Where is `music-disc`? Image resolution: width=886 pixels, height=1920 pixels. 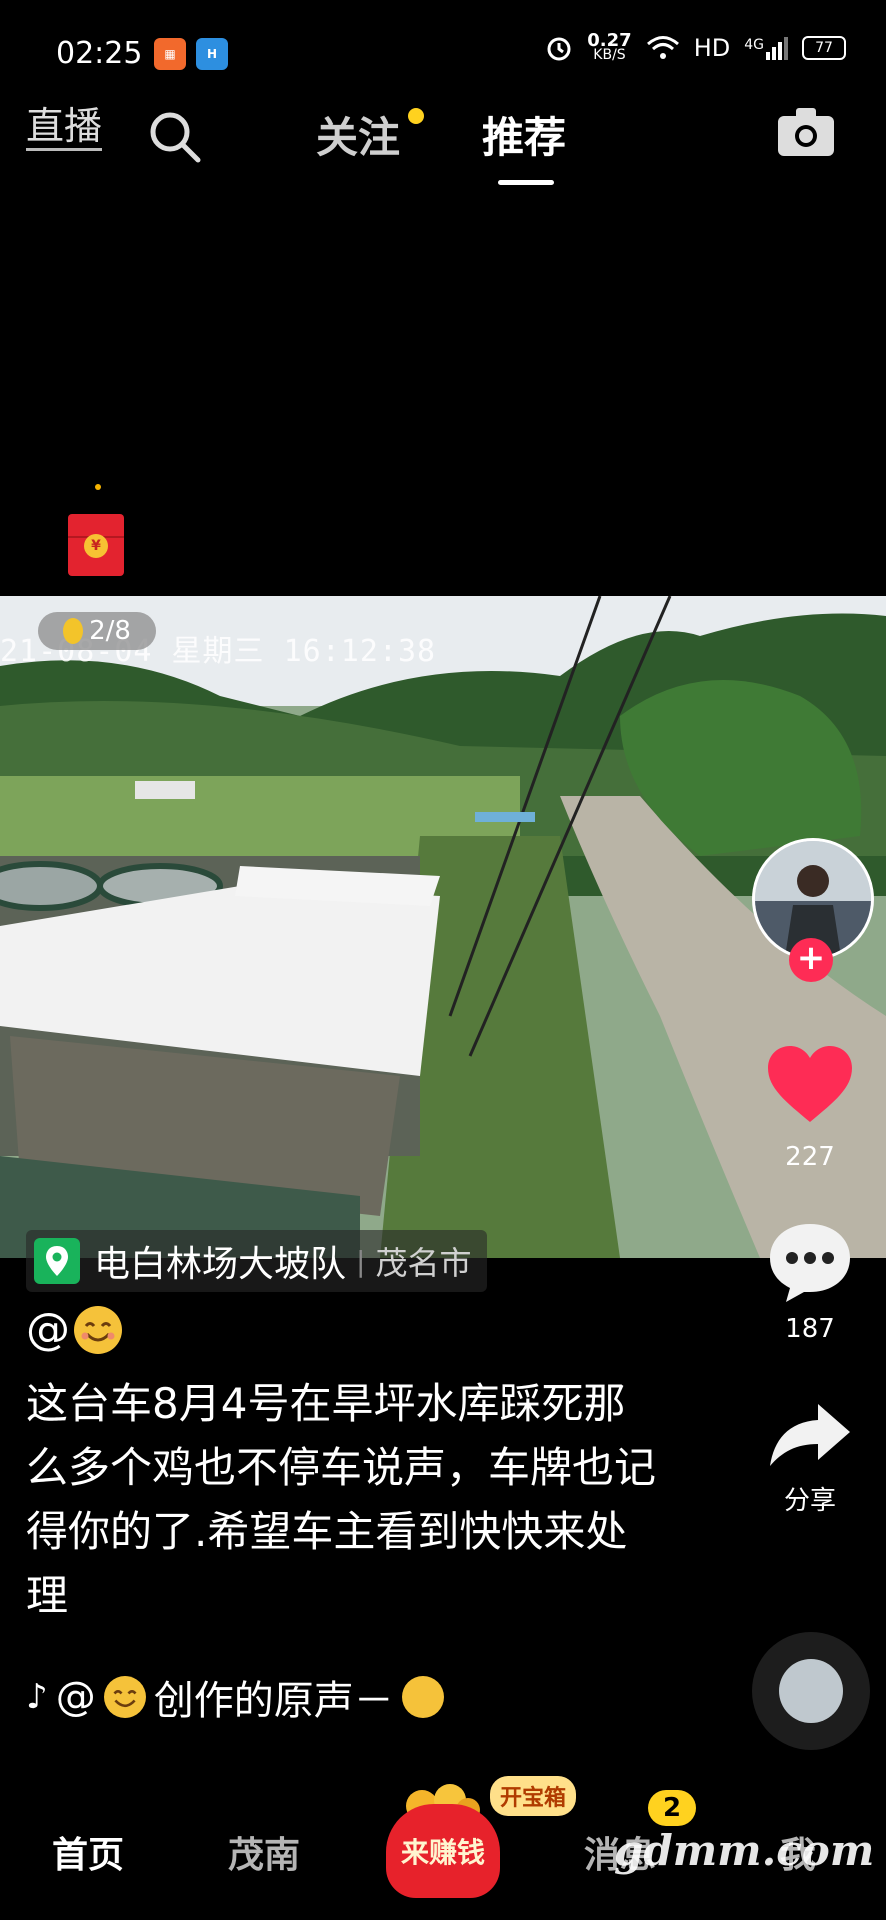 music-disc is located at coordinates (811, 1691).